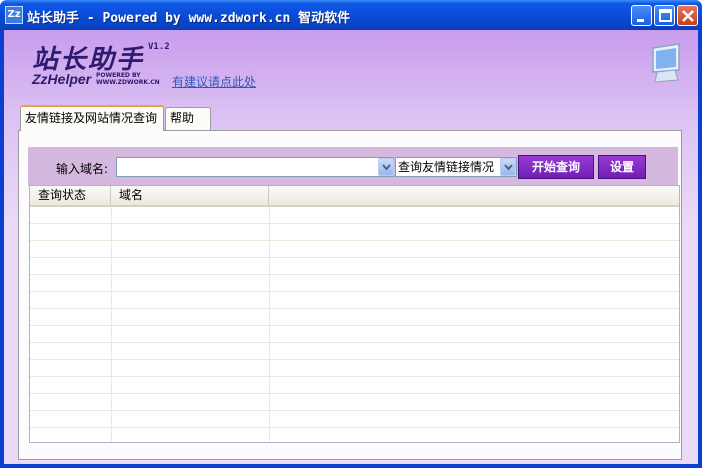 Image resolution: width=702 pixels, height=468 pixels. What do you see at coordinates (622, 167) in the screenshot?
I see `settings-button: 设置` at bounding box center [622, 167].